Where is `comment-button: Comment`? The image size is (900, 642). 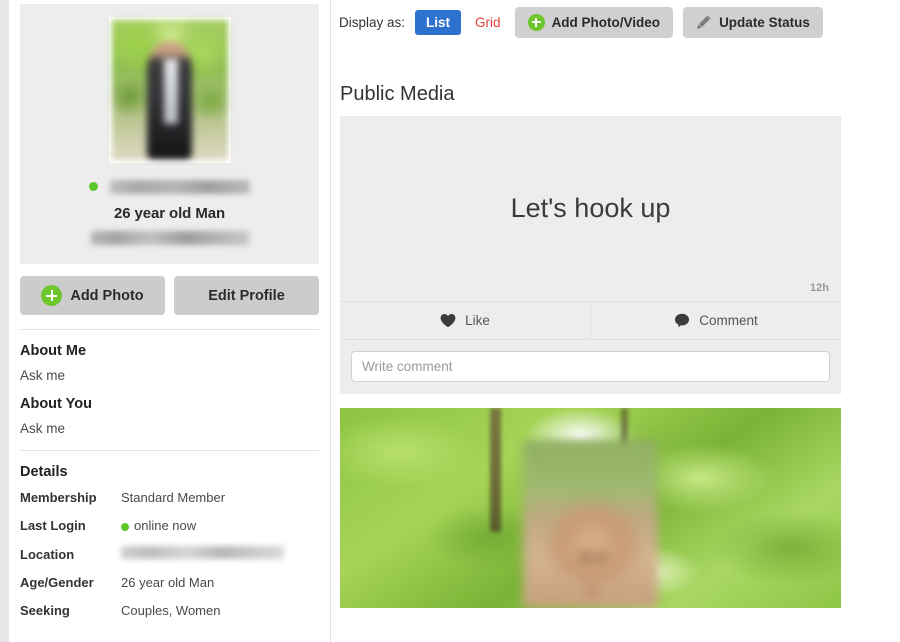 comment-button: Comment is located at coordinates (715, 320).